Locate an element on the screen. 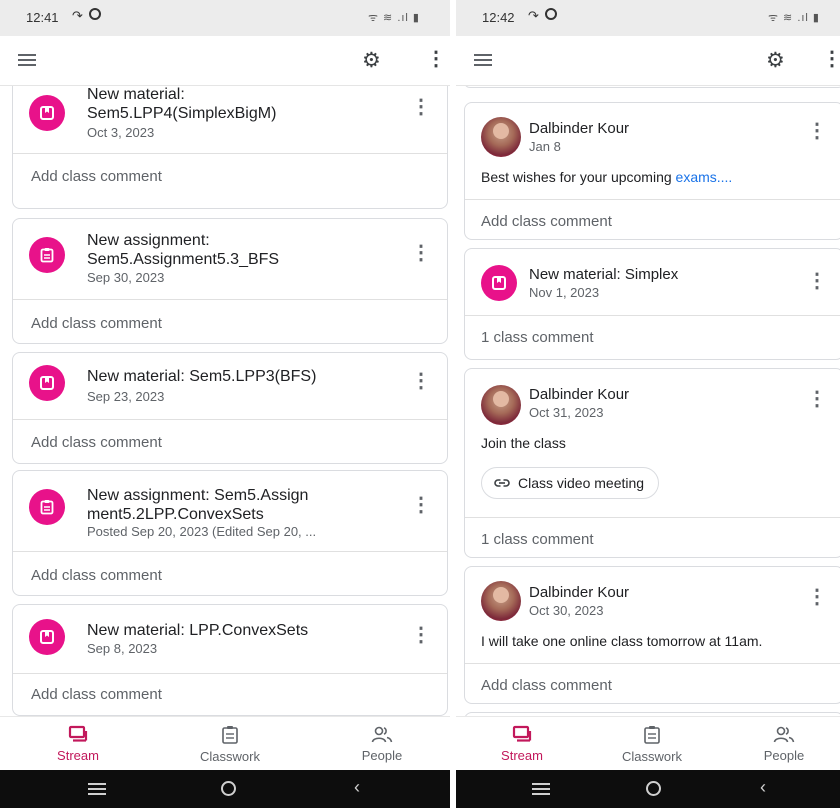 The width and height of the screenshot is (840, 808). post-title: New material: Sem5.LPP3(BFS) is located at coordinates (202, 376).